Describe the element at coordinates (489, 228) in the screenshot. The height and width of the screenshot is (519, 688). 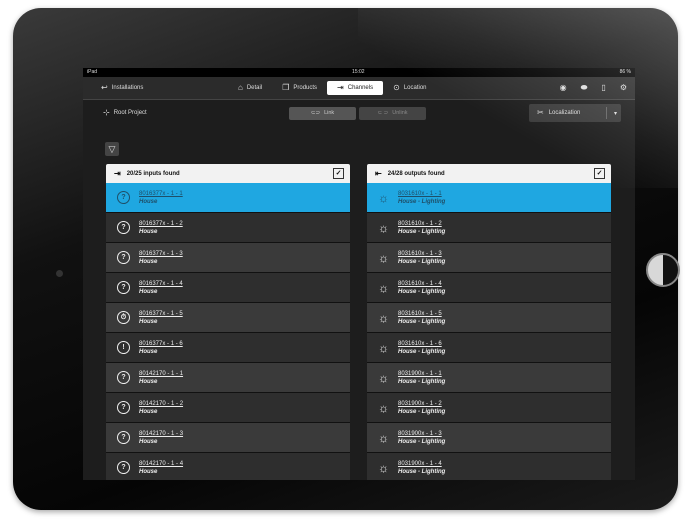
I see `output-list-item: ☼ 8031610x - 1 - 2 House - Lighting` at that location.